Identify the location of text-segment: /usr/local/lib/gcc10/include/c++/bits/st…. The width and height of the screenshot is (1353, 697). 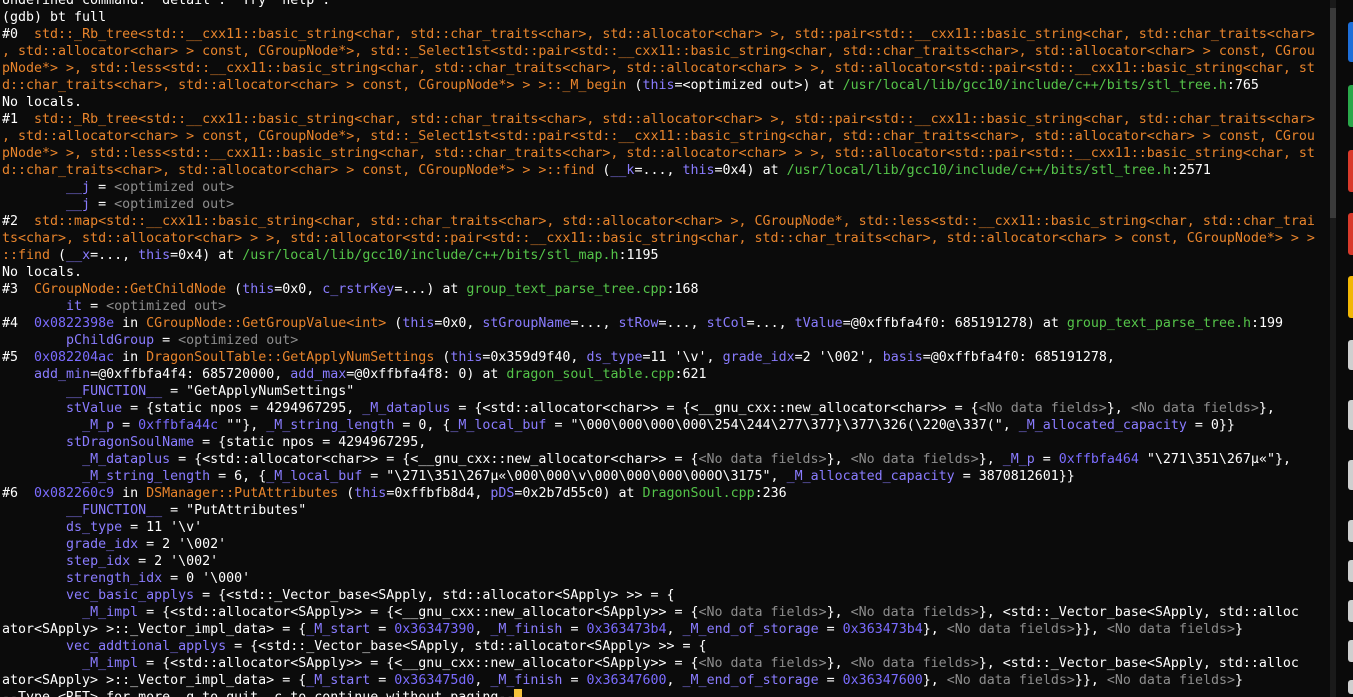
(978, 170).